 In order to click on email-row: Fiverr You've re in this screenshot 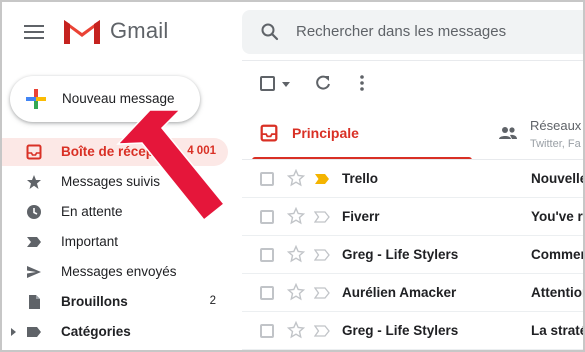, I will do `click(413, 217)`.